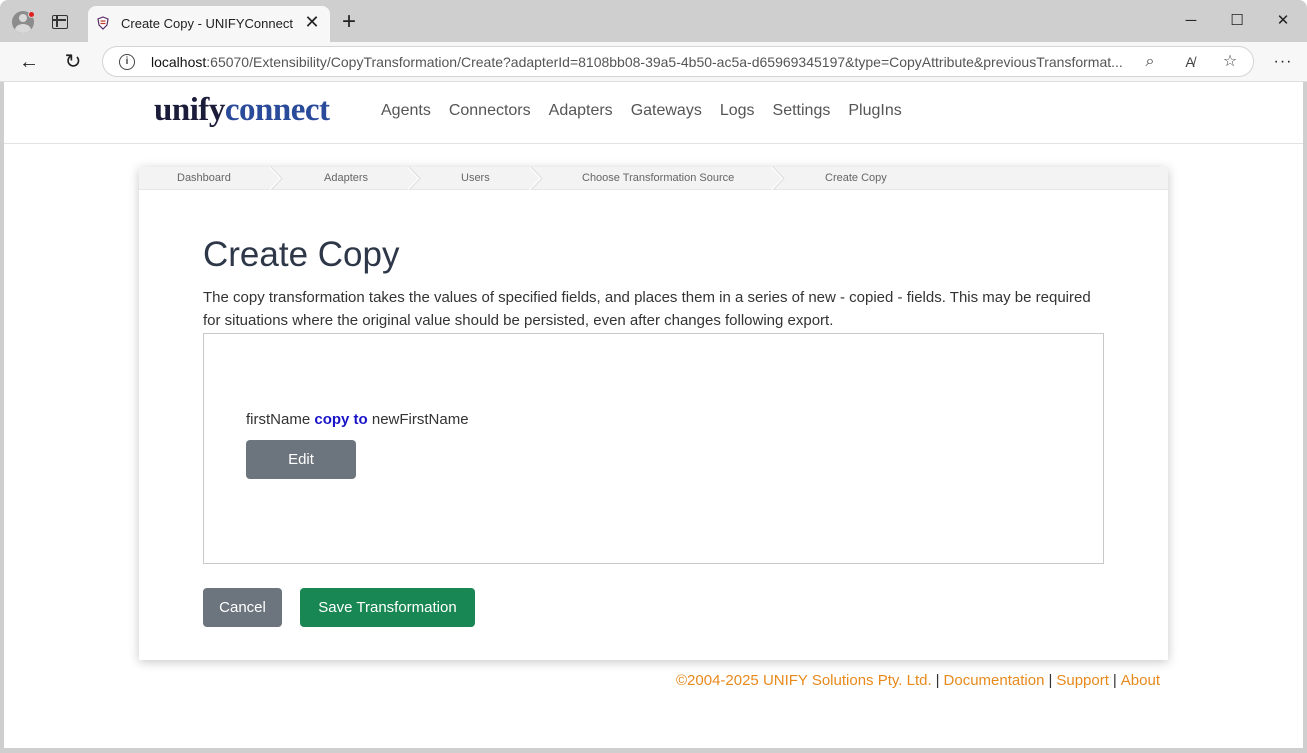 The height and width of the screenshot is (753, 1307). What do you see at coordinates (278, 419) in the screenshot?
I see `source-field: firstName` at bounding box center [278, 419].